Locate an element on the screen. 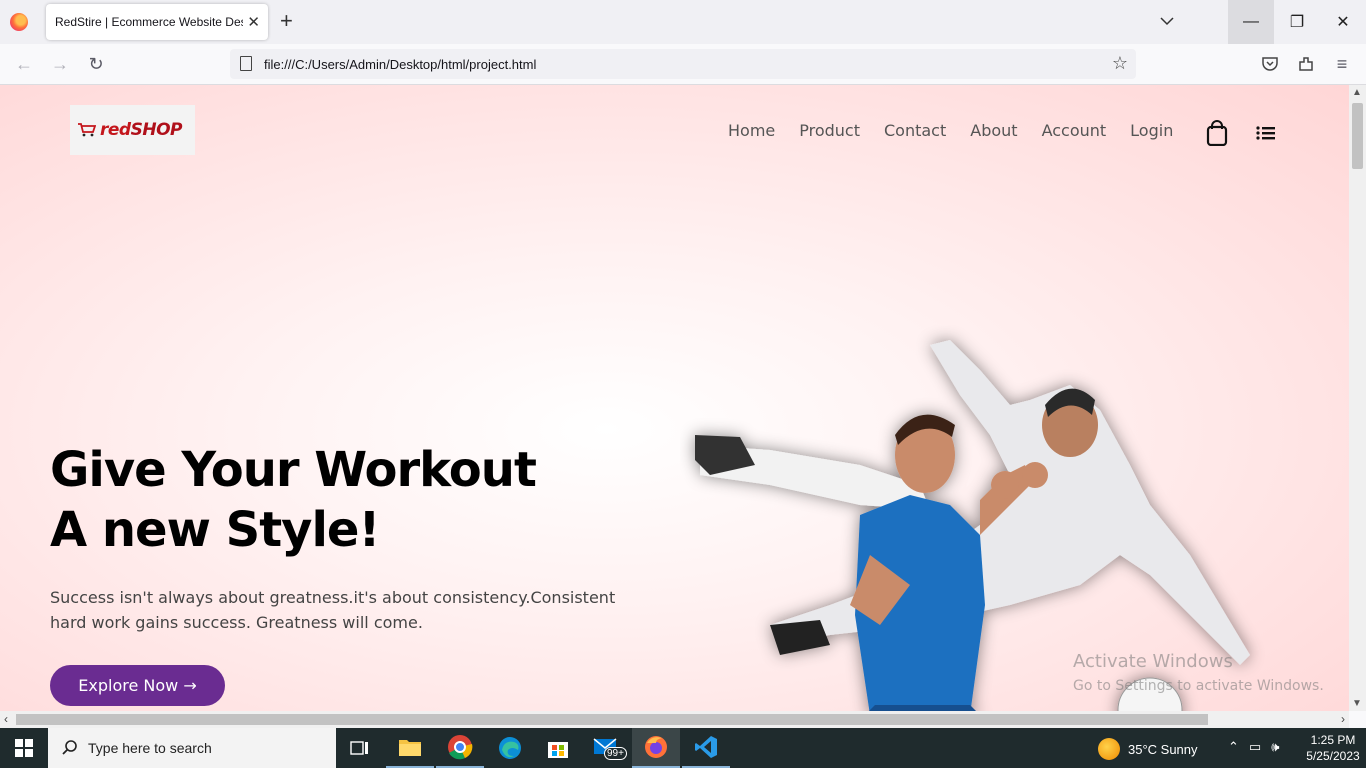 Image resolution: width=1366 pixels, height=768 pixels. site-logo: redSHOP is located at coordinates (132, 130).